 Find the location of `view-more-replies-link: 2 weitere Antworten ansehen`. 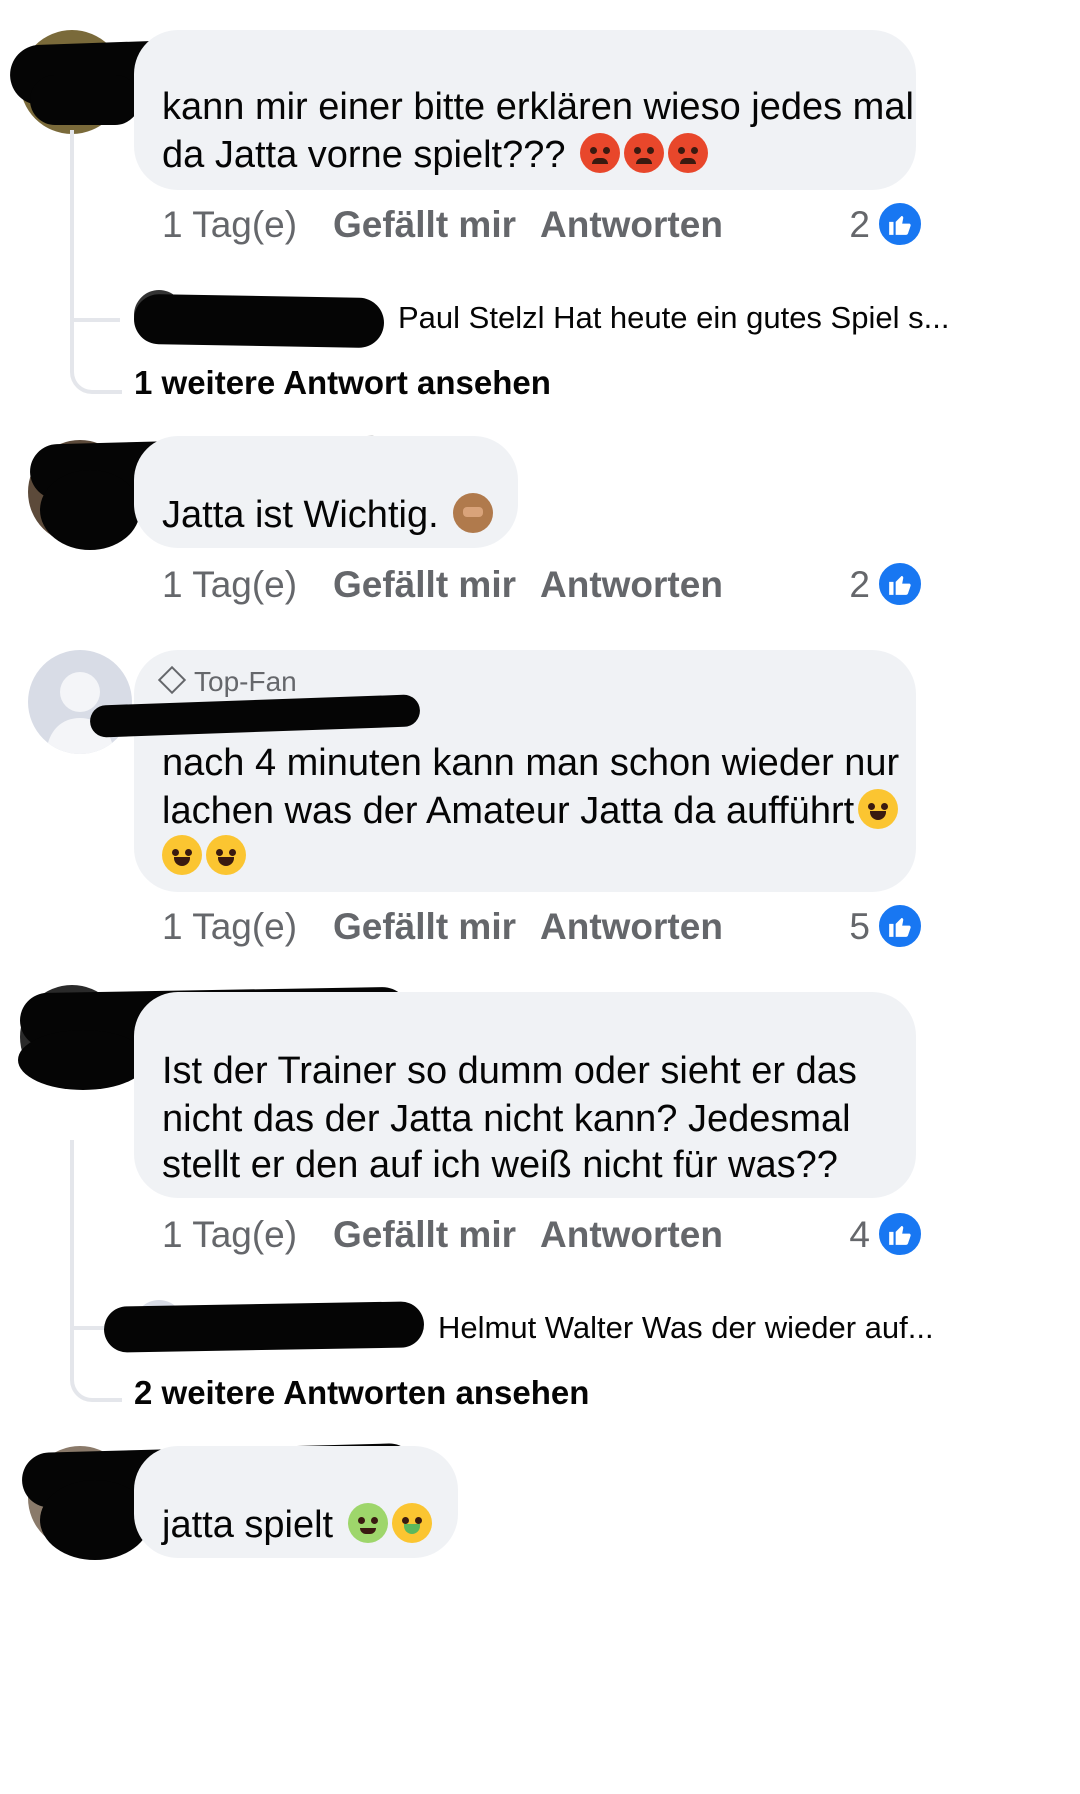

view-more-replies-link: 2 weitere Antworten ansehen is located at coordinates (361, 1393).